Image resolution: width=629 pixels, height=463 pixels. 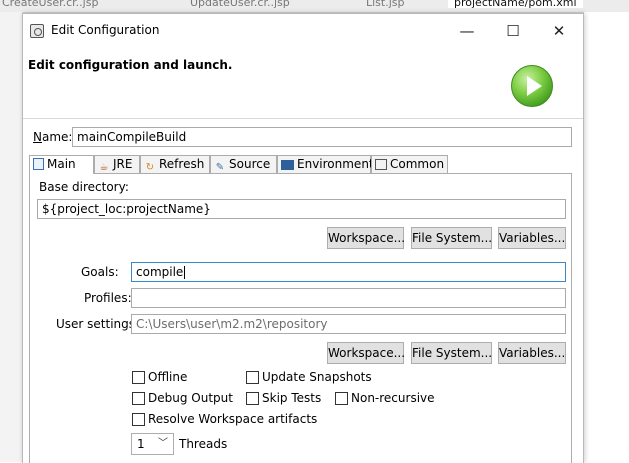 I want to click on base-directory-field: ${project_loc:projectName}, so click(x=301, y=209).